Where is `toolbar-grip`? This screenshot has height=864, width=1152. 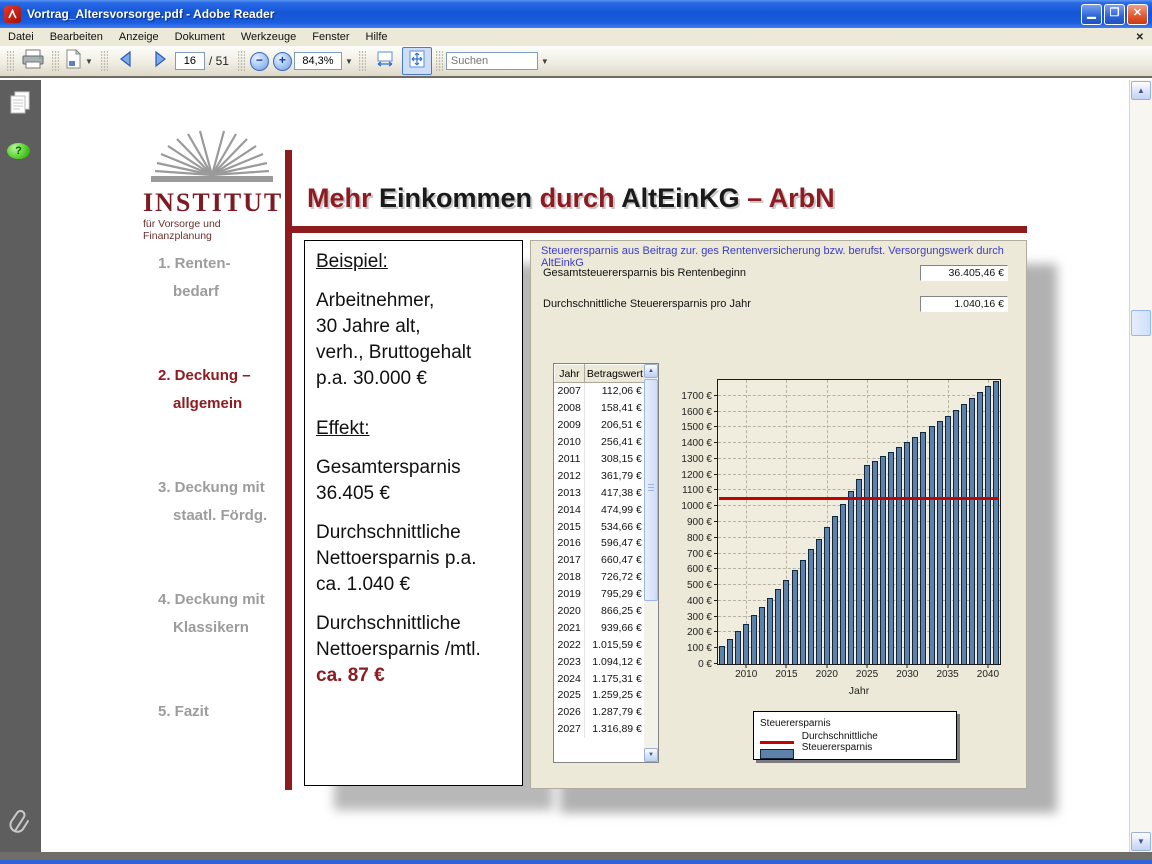 toolbar-grip is located at coordinates (10, 61).